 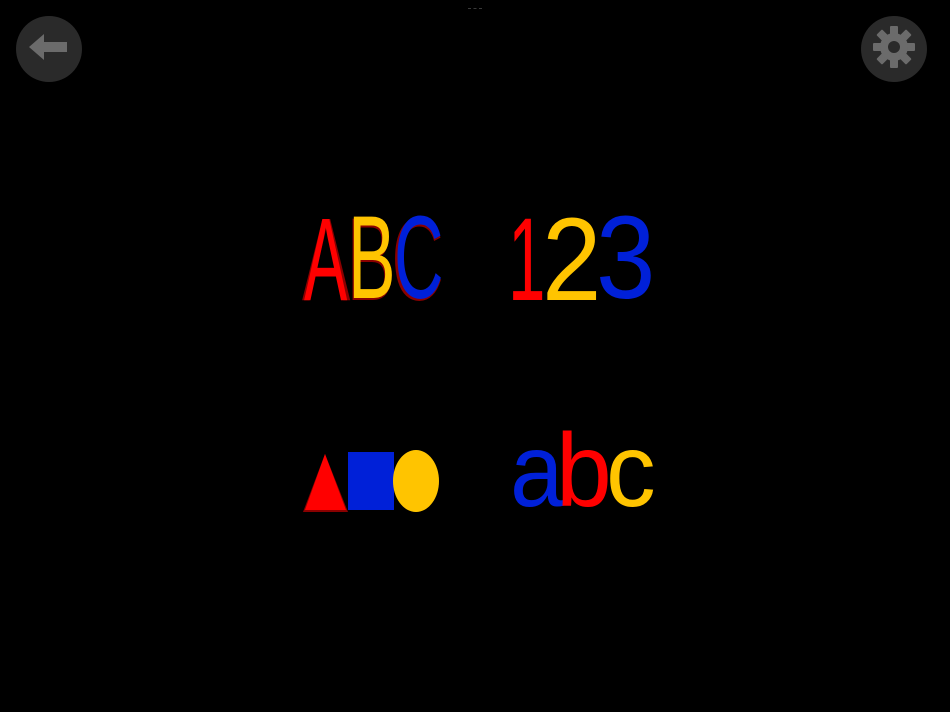 I want to click on digit-1: 1, so click(x=525, y=252).